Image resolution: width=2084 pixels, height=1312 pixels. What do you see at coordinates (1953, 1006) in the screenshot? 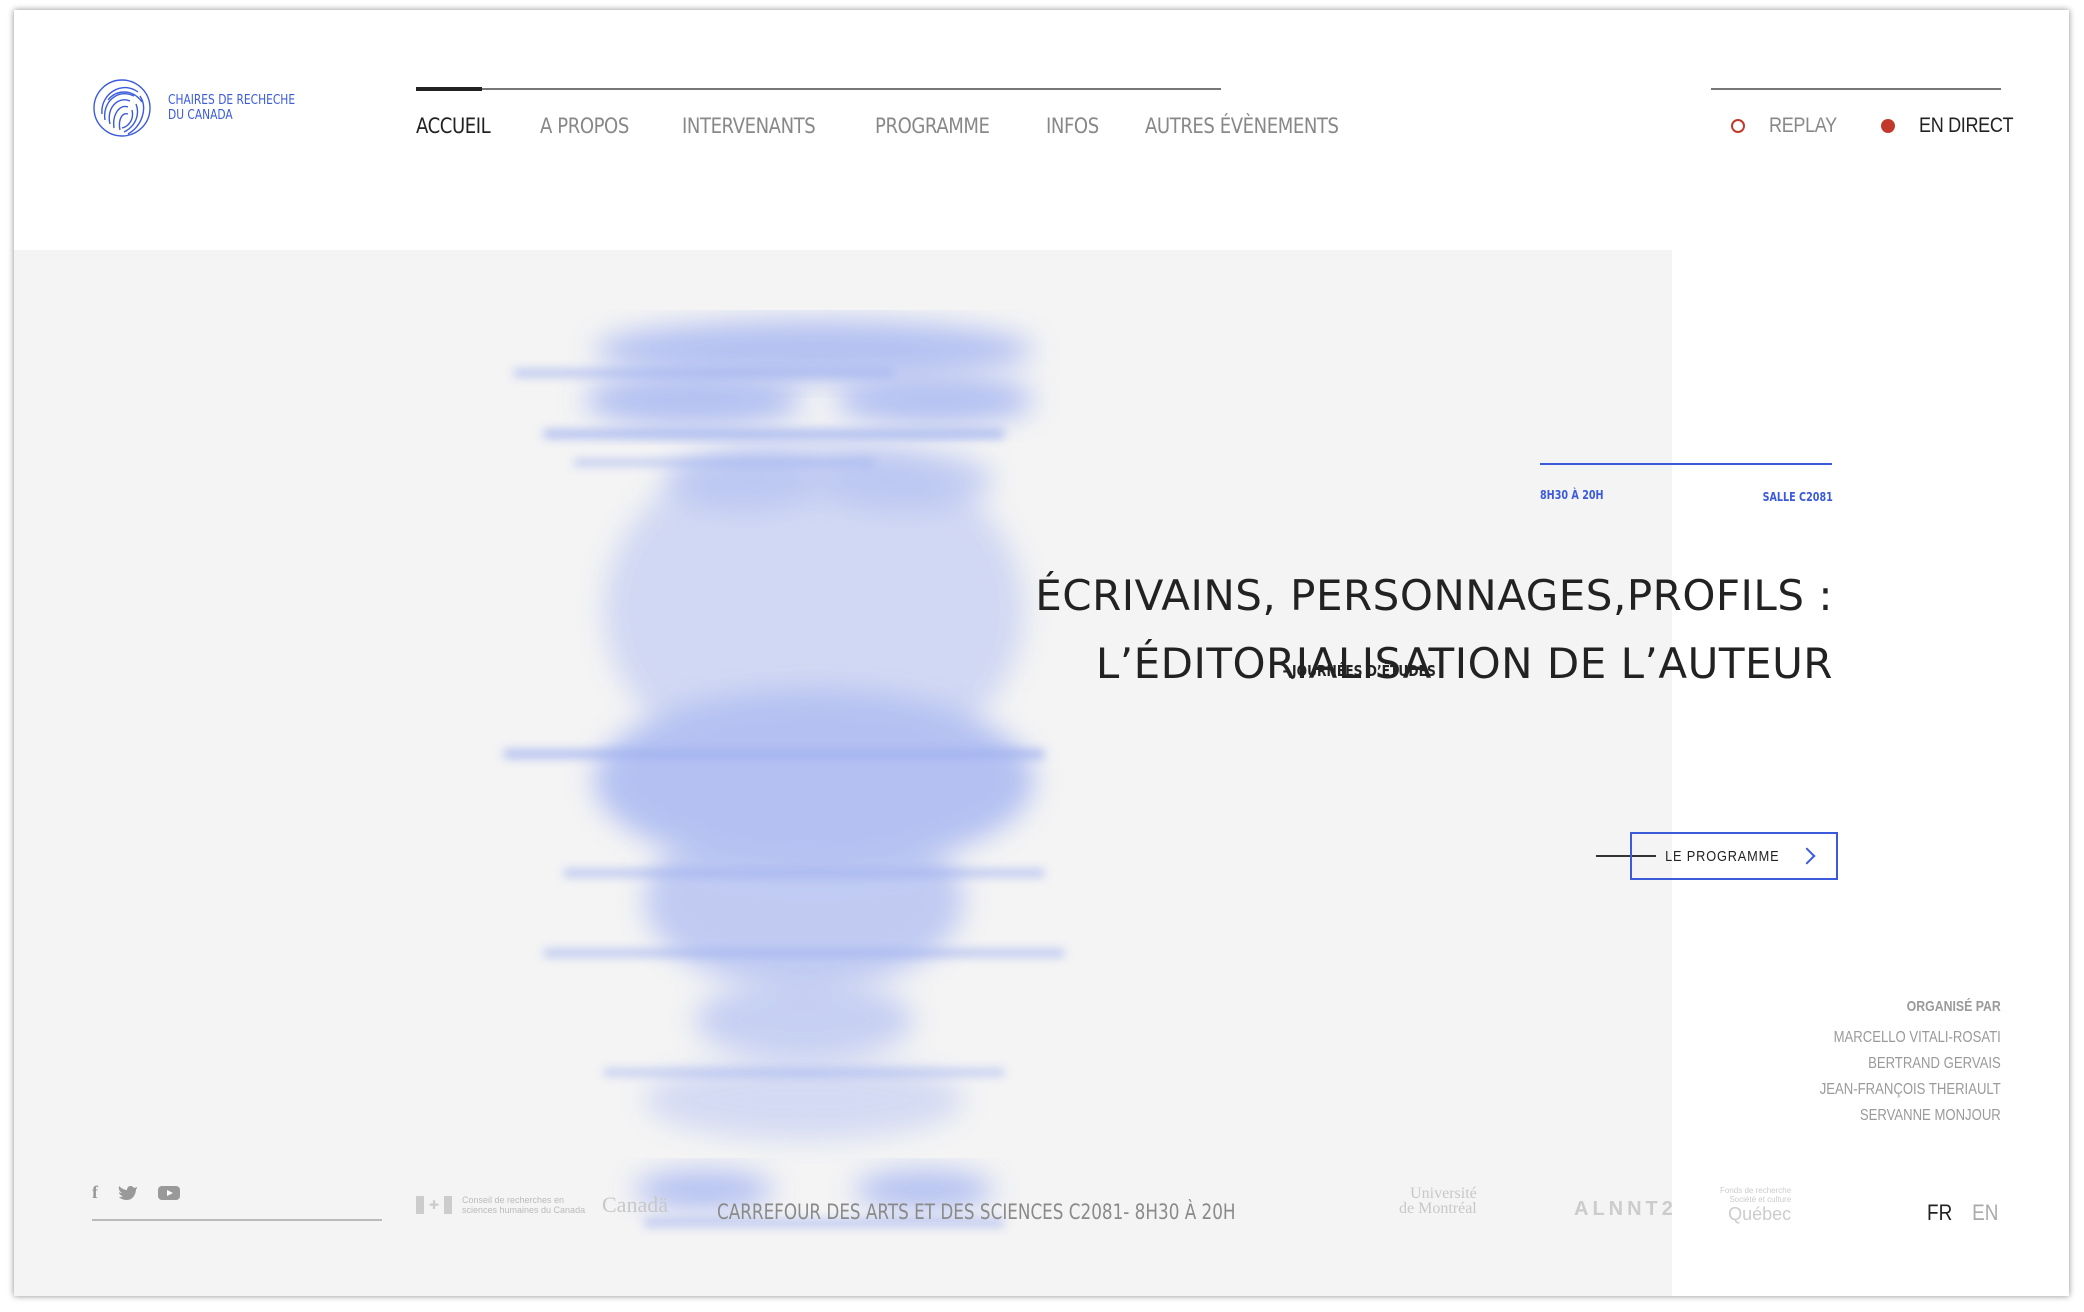
I see `organizers-title: ORGANISÉ PAR` at bounding box center [1953, 1006].